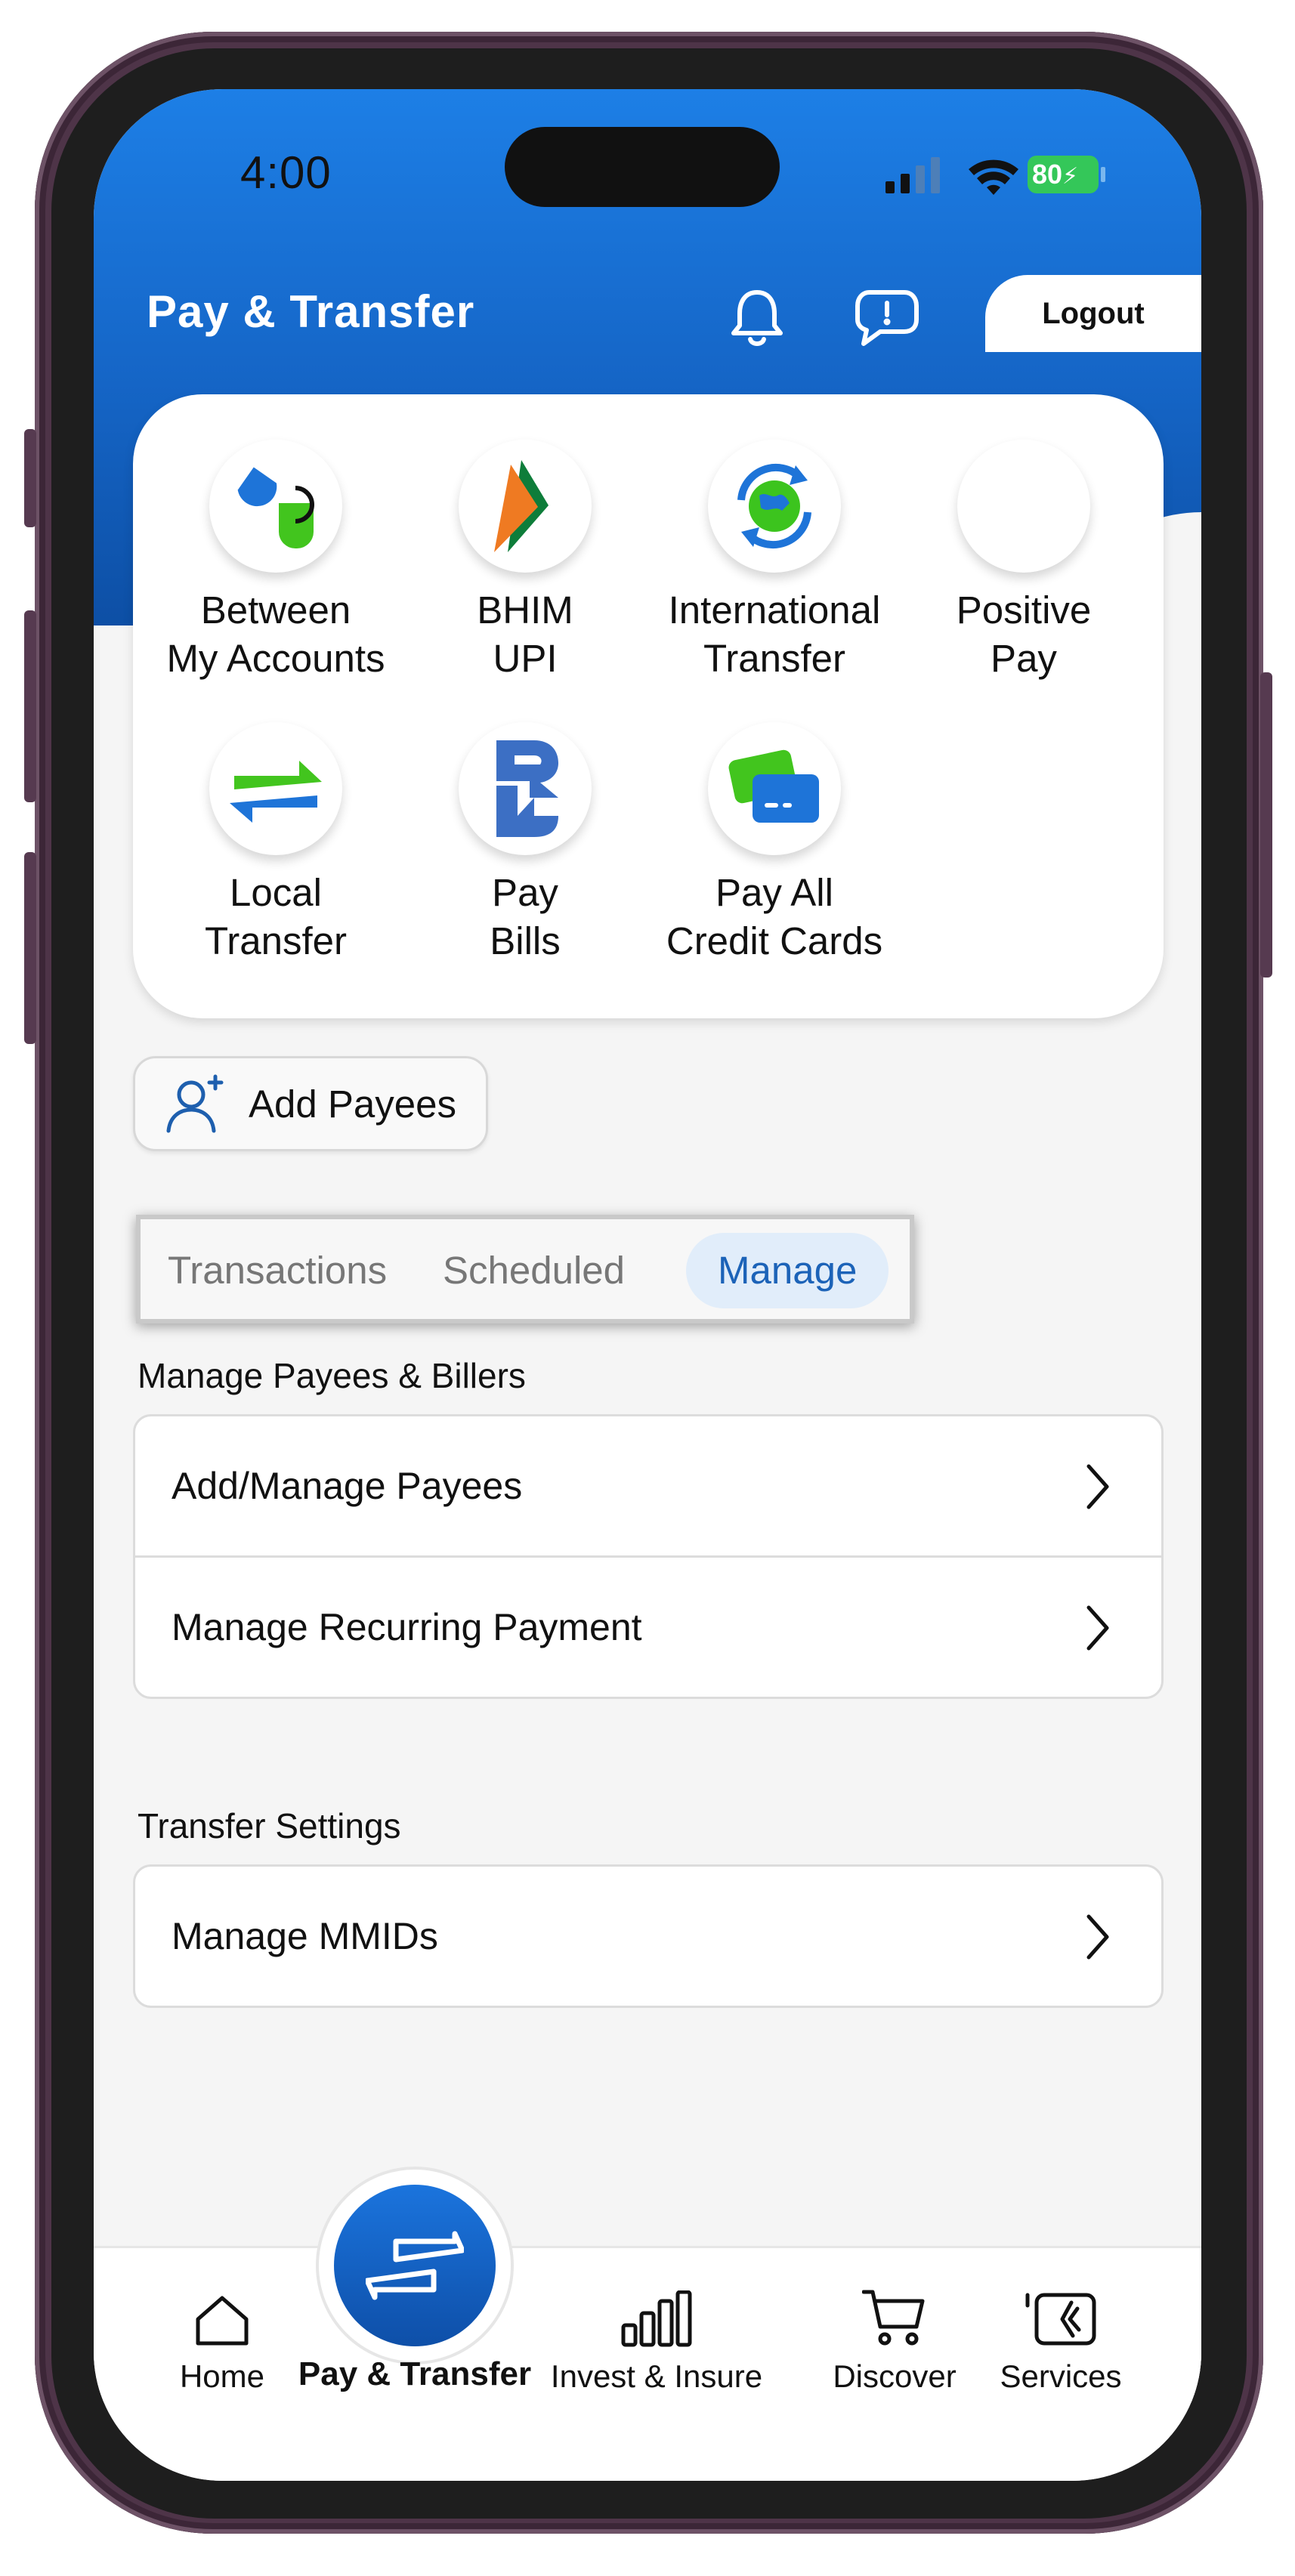 Image resolution: width=1295 pixels, height=2576 pixels. I want to click on nav-label: Services, so click(1061, 2376).